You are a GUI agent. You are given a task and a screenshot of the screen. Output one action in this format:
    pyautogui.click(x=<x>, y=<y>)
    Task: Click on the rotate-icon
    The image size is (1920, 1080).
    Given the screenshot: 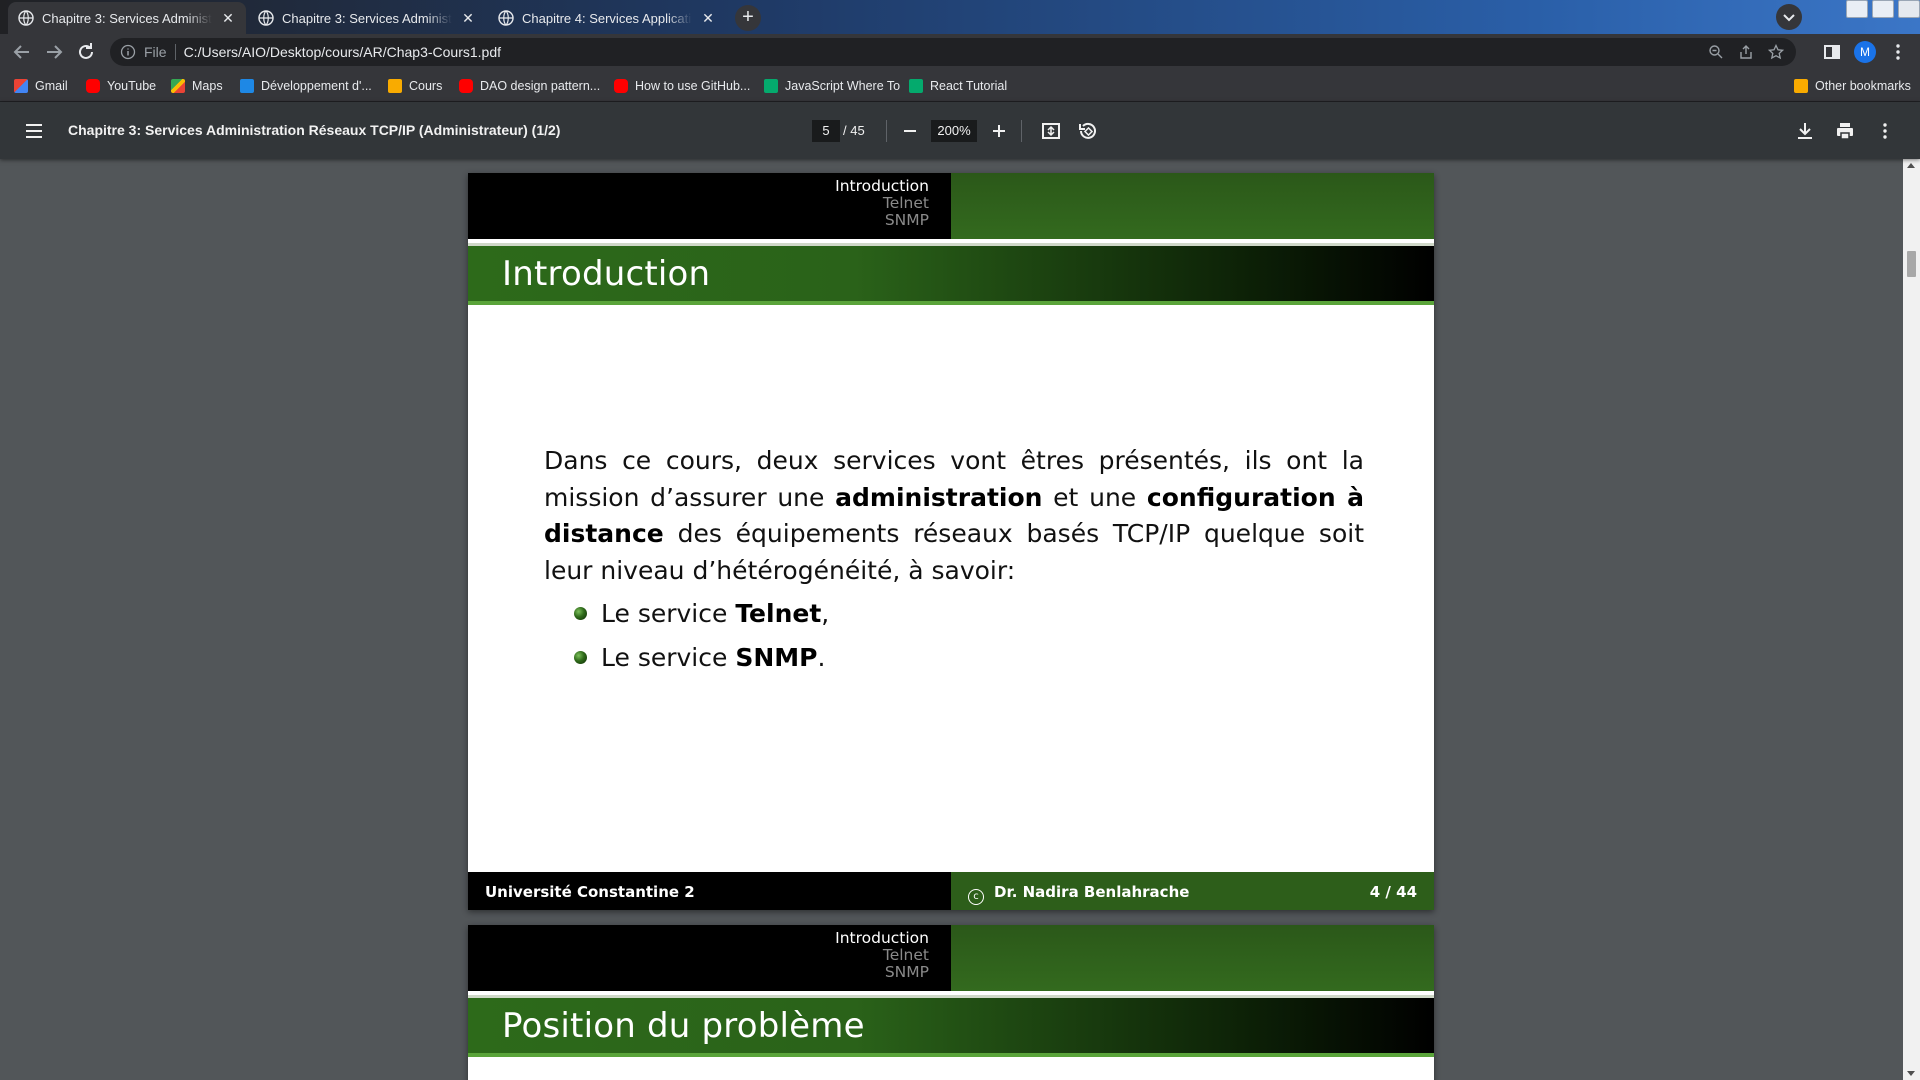 What is the action you would take?
    pyautogui.click(x=1088, y=131)
    